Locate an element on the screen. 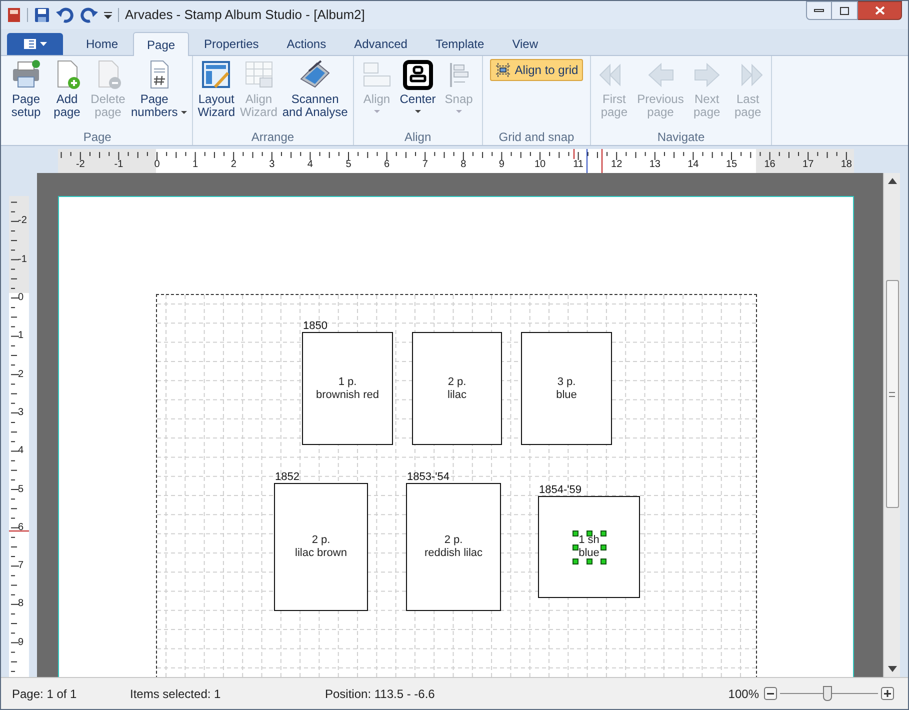  zoom-slider-thumb is located at coordinates (827, 693).